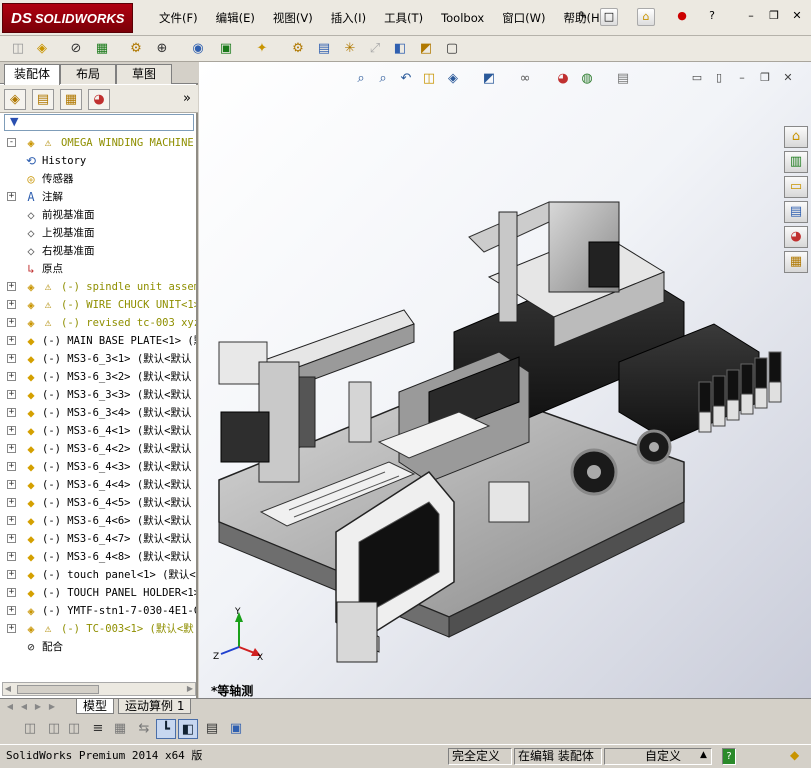  Describe the element at coordinates (188, 729) in the screenshot. I see `shaded-view-icon: ◧` at that location.